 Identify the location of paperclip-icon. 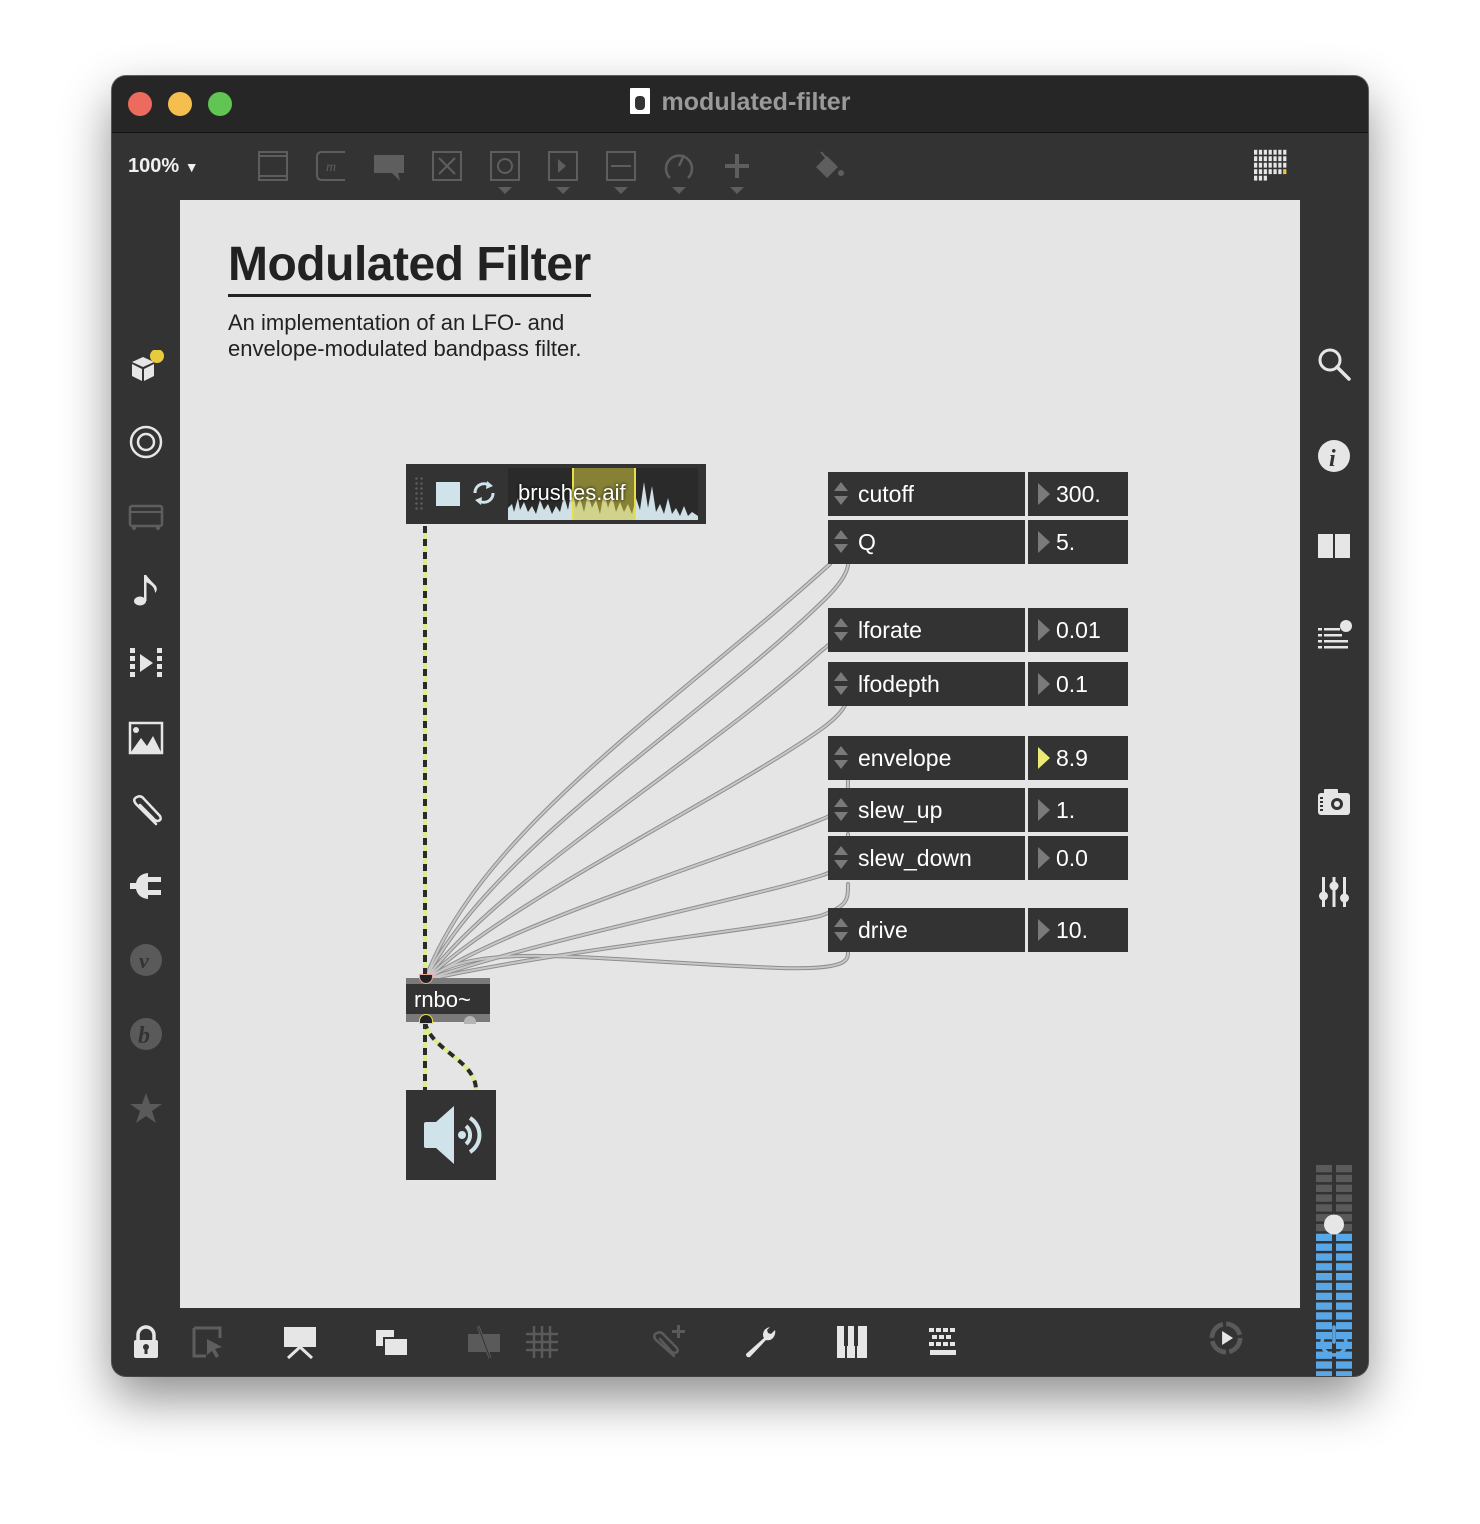
(146, 812).